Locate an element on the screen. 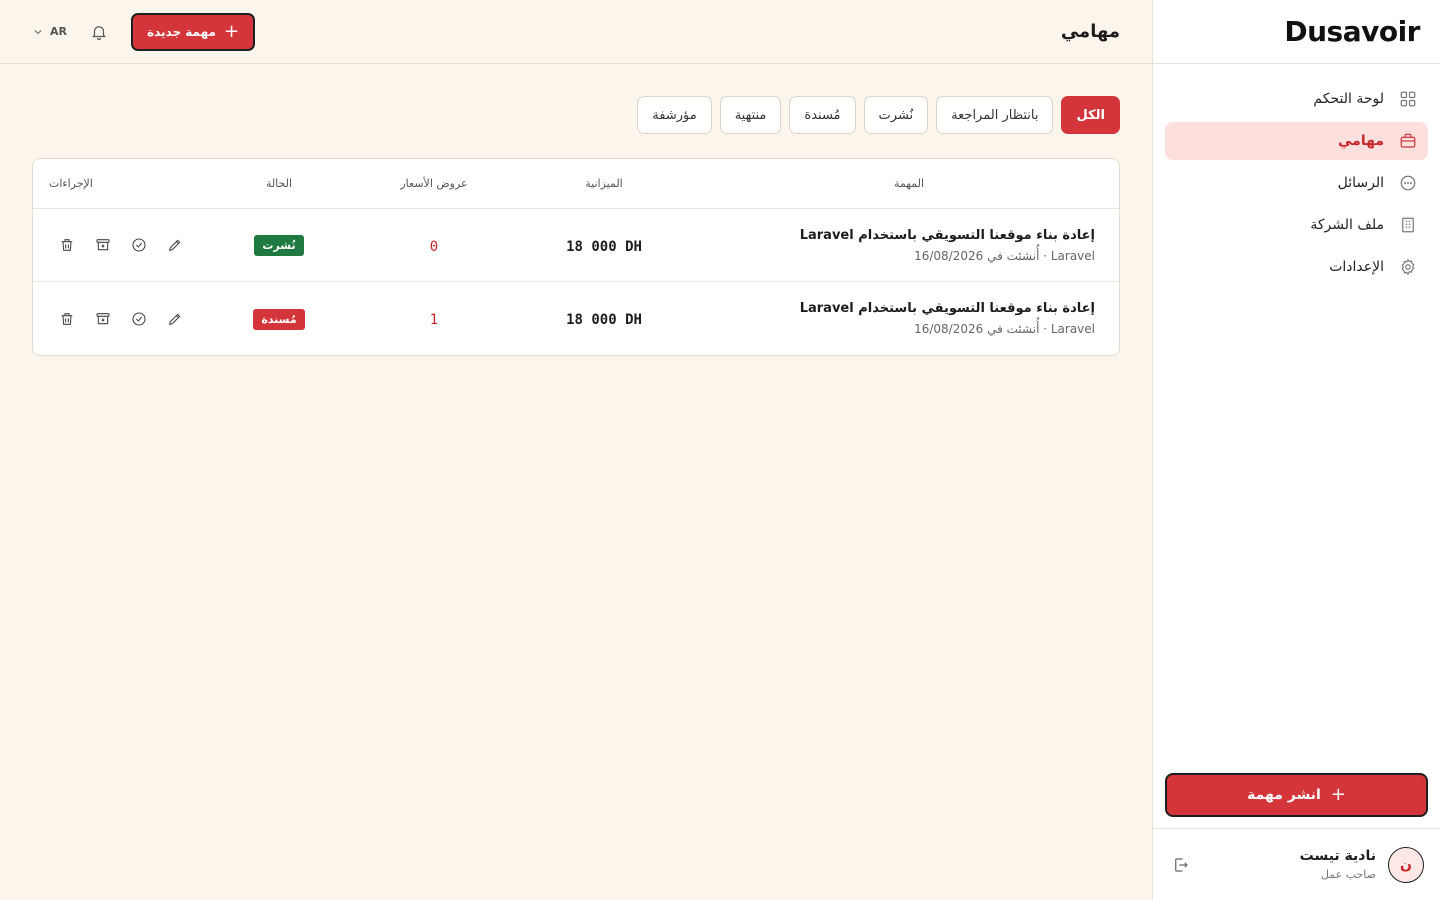 This screenshot has height=900, width=1440. language-switcher: AR is located at coordinates (49, 31).